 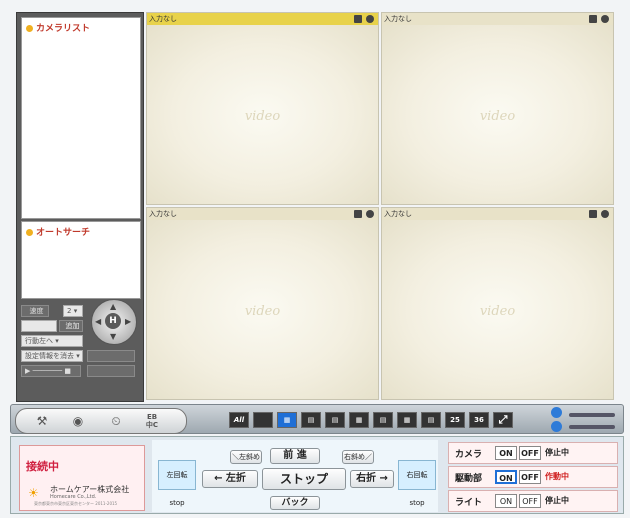 I want to click on arrow-up-icon: ▲, so click(x=113, y=306).